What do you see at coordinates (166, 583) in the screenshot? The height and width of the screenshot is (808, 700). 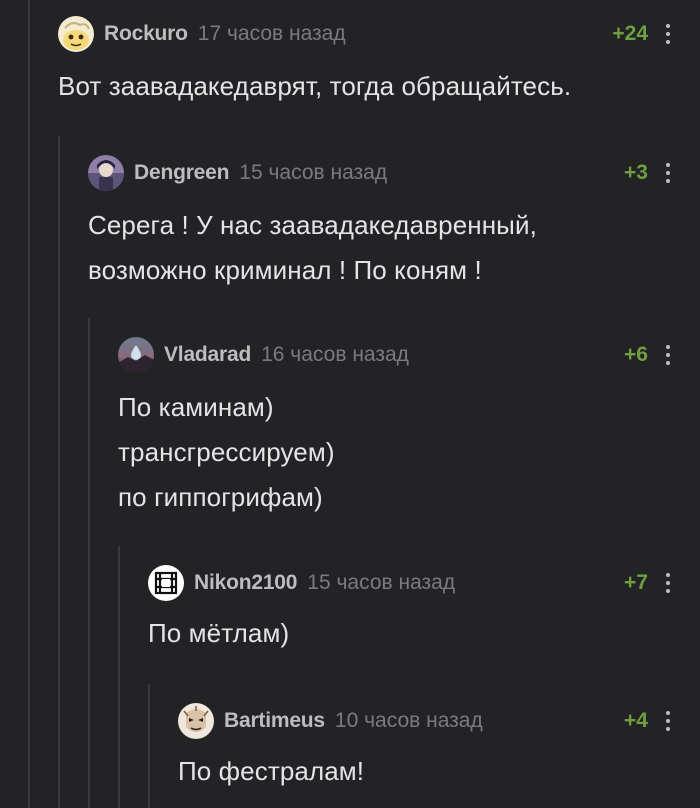 I see `rammstein-logo-avatar-icon` at bounding box center [166, 583].